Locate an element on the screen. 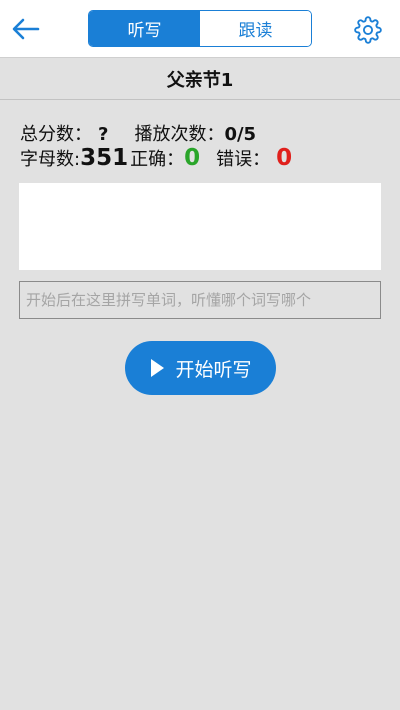  back-button is located at coordinates (26, 29).